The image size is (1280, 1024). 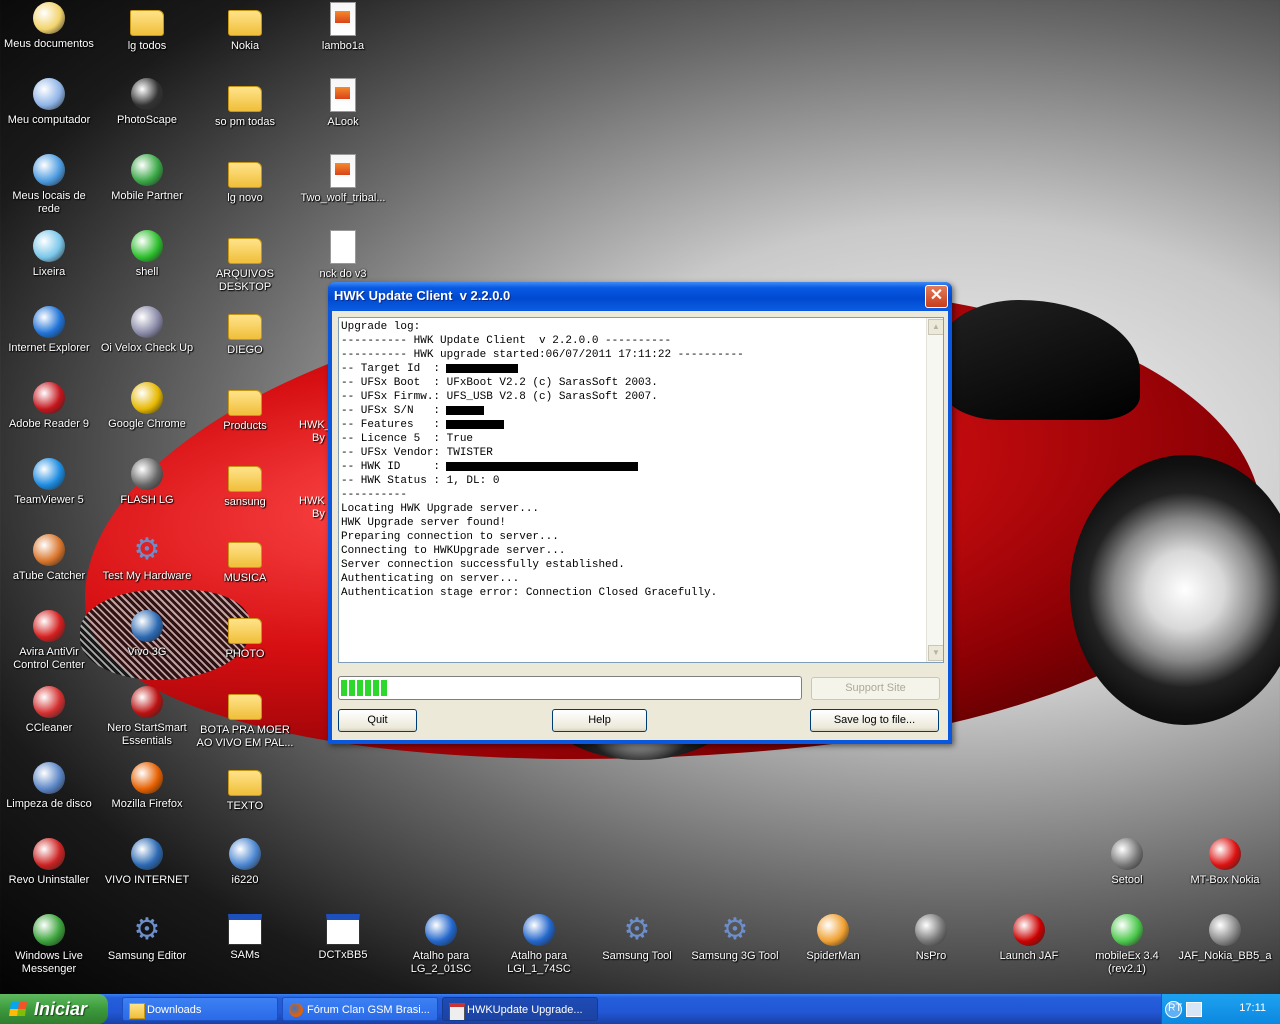 I want to click on desktop-icon-label: JAF_Nokia_BB5_a, so click(x=1225, y=956).